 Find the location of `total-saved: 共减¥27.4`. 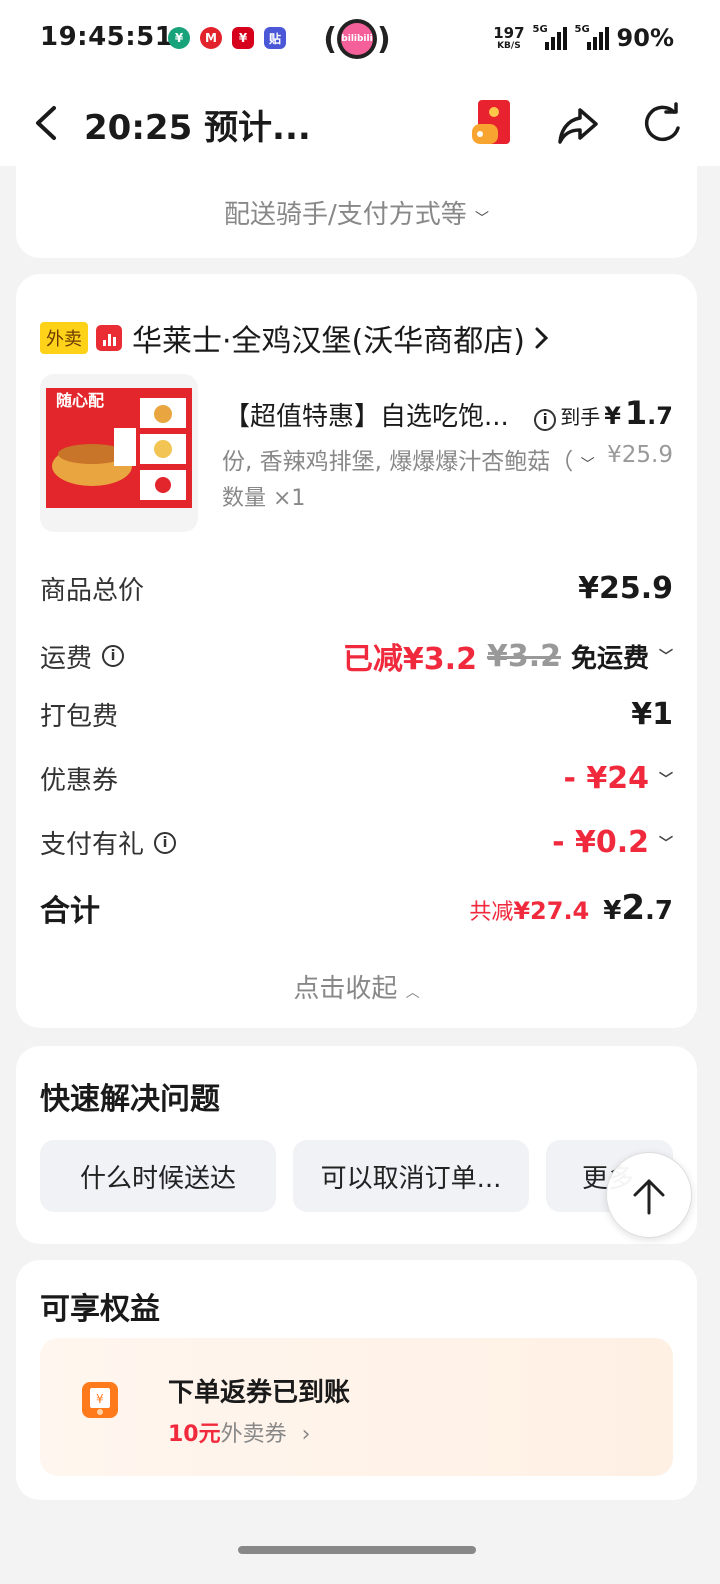

total-saved: 共减¥27.4 is located at coordinates (529, 910).